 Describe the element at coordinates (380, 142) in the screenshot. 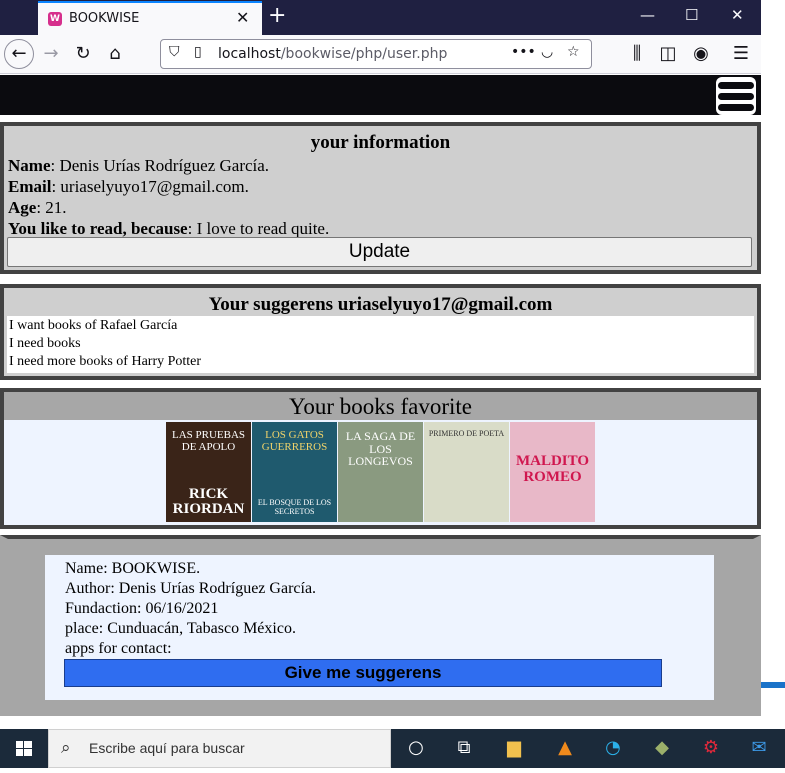

I see `info-title: your information` at that location.